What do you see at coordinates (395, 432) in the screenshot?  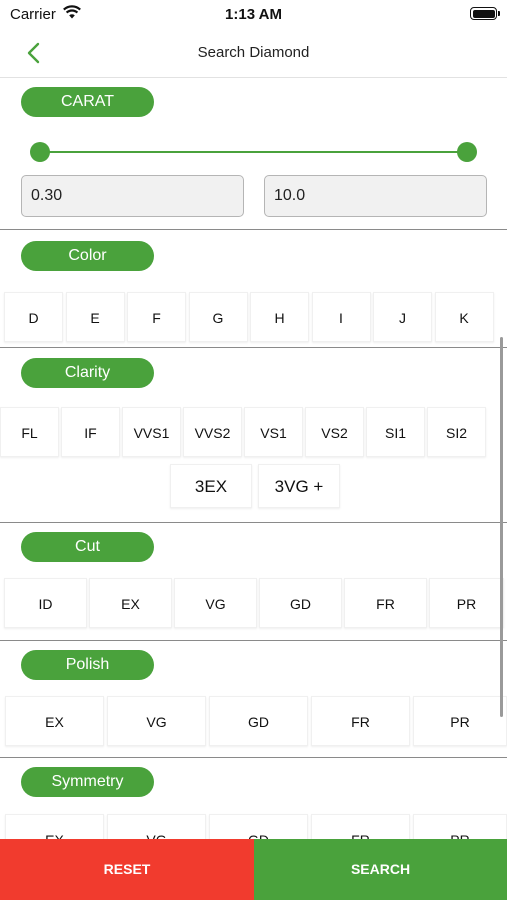 I see `clarity-option-si1: SI1` at bounding box center [395, 432].